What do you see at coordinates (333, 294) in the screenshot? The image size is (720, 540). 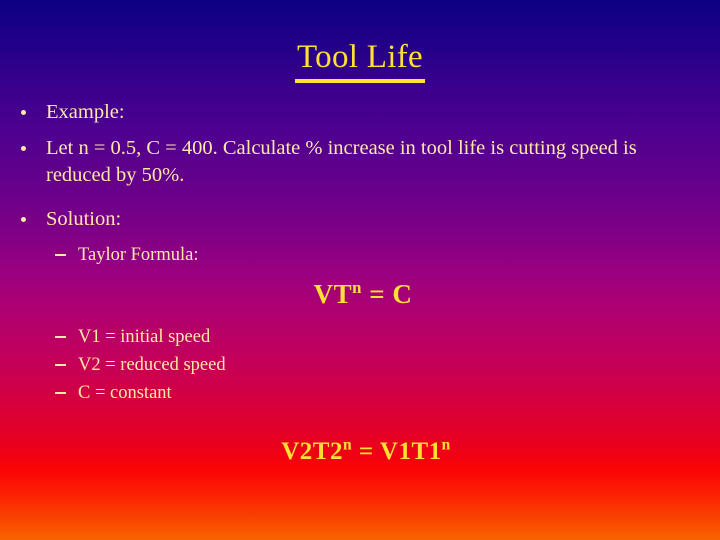 I see `formula-base: VT` at bounding box center [333, 294].